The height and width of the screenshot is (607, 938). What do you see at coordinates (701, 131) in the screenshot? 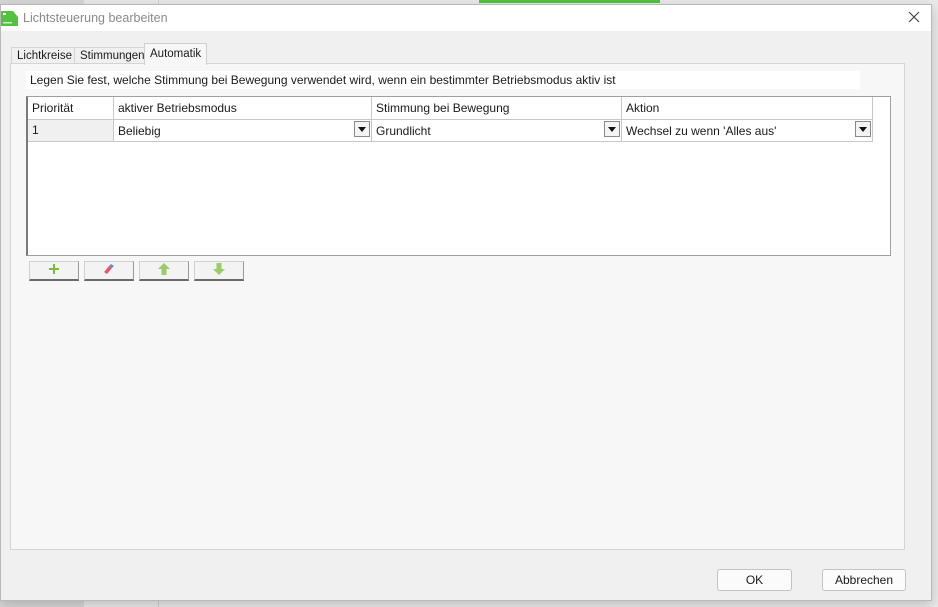
I see `aktion-value: Wechsel zu wenn 'Alles aus'` at bounding box center [701, 131].